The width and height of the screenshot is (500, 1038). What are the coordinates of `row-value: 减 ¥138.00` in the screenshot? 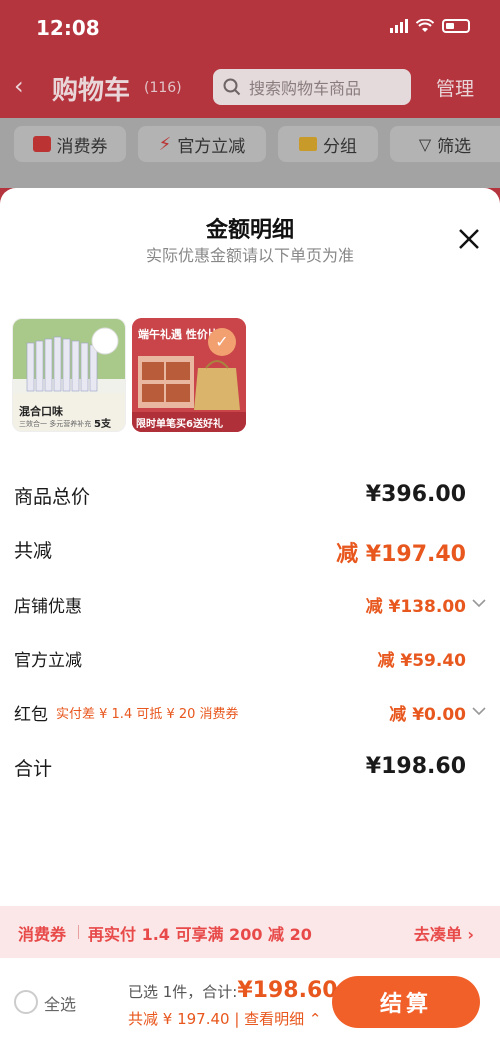 It's located at (415, 607).